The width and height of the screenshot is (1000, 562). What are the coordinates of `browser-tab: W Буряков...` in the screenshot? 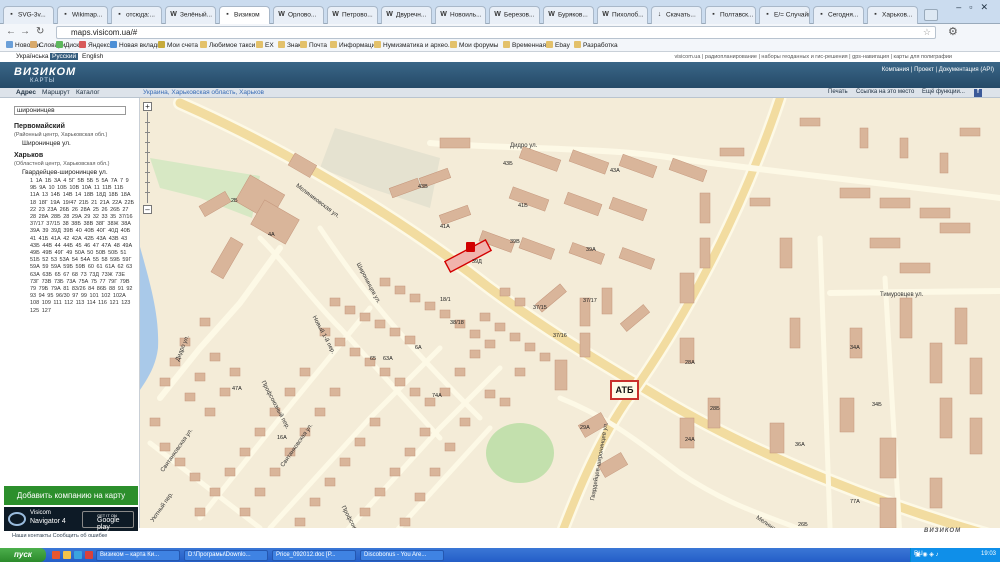 It's located at (568, 15).